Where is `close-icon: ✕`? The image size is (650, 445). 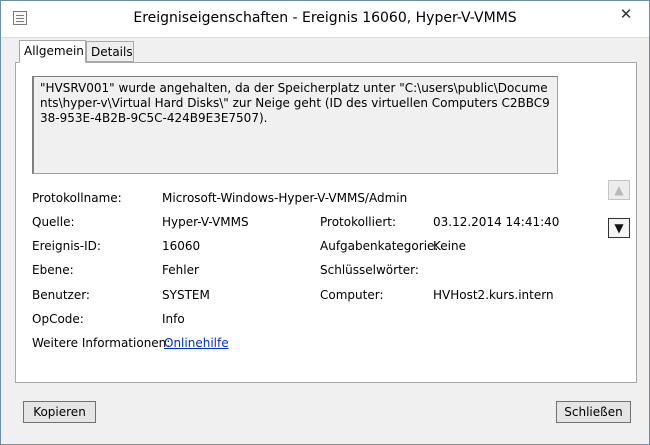
close-icon: ✕ is located at coordinates (626, 15).